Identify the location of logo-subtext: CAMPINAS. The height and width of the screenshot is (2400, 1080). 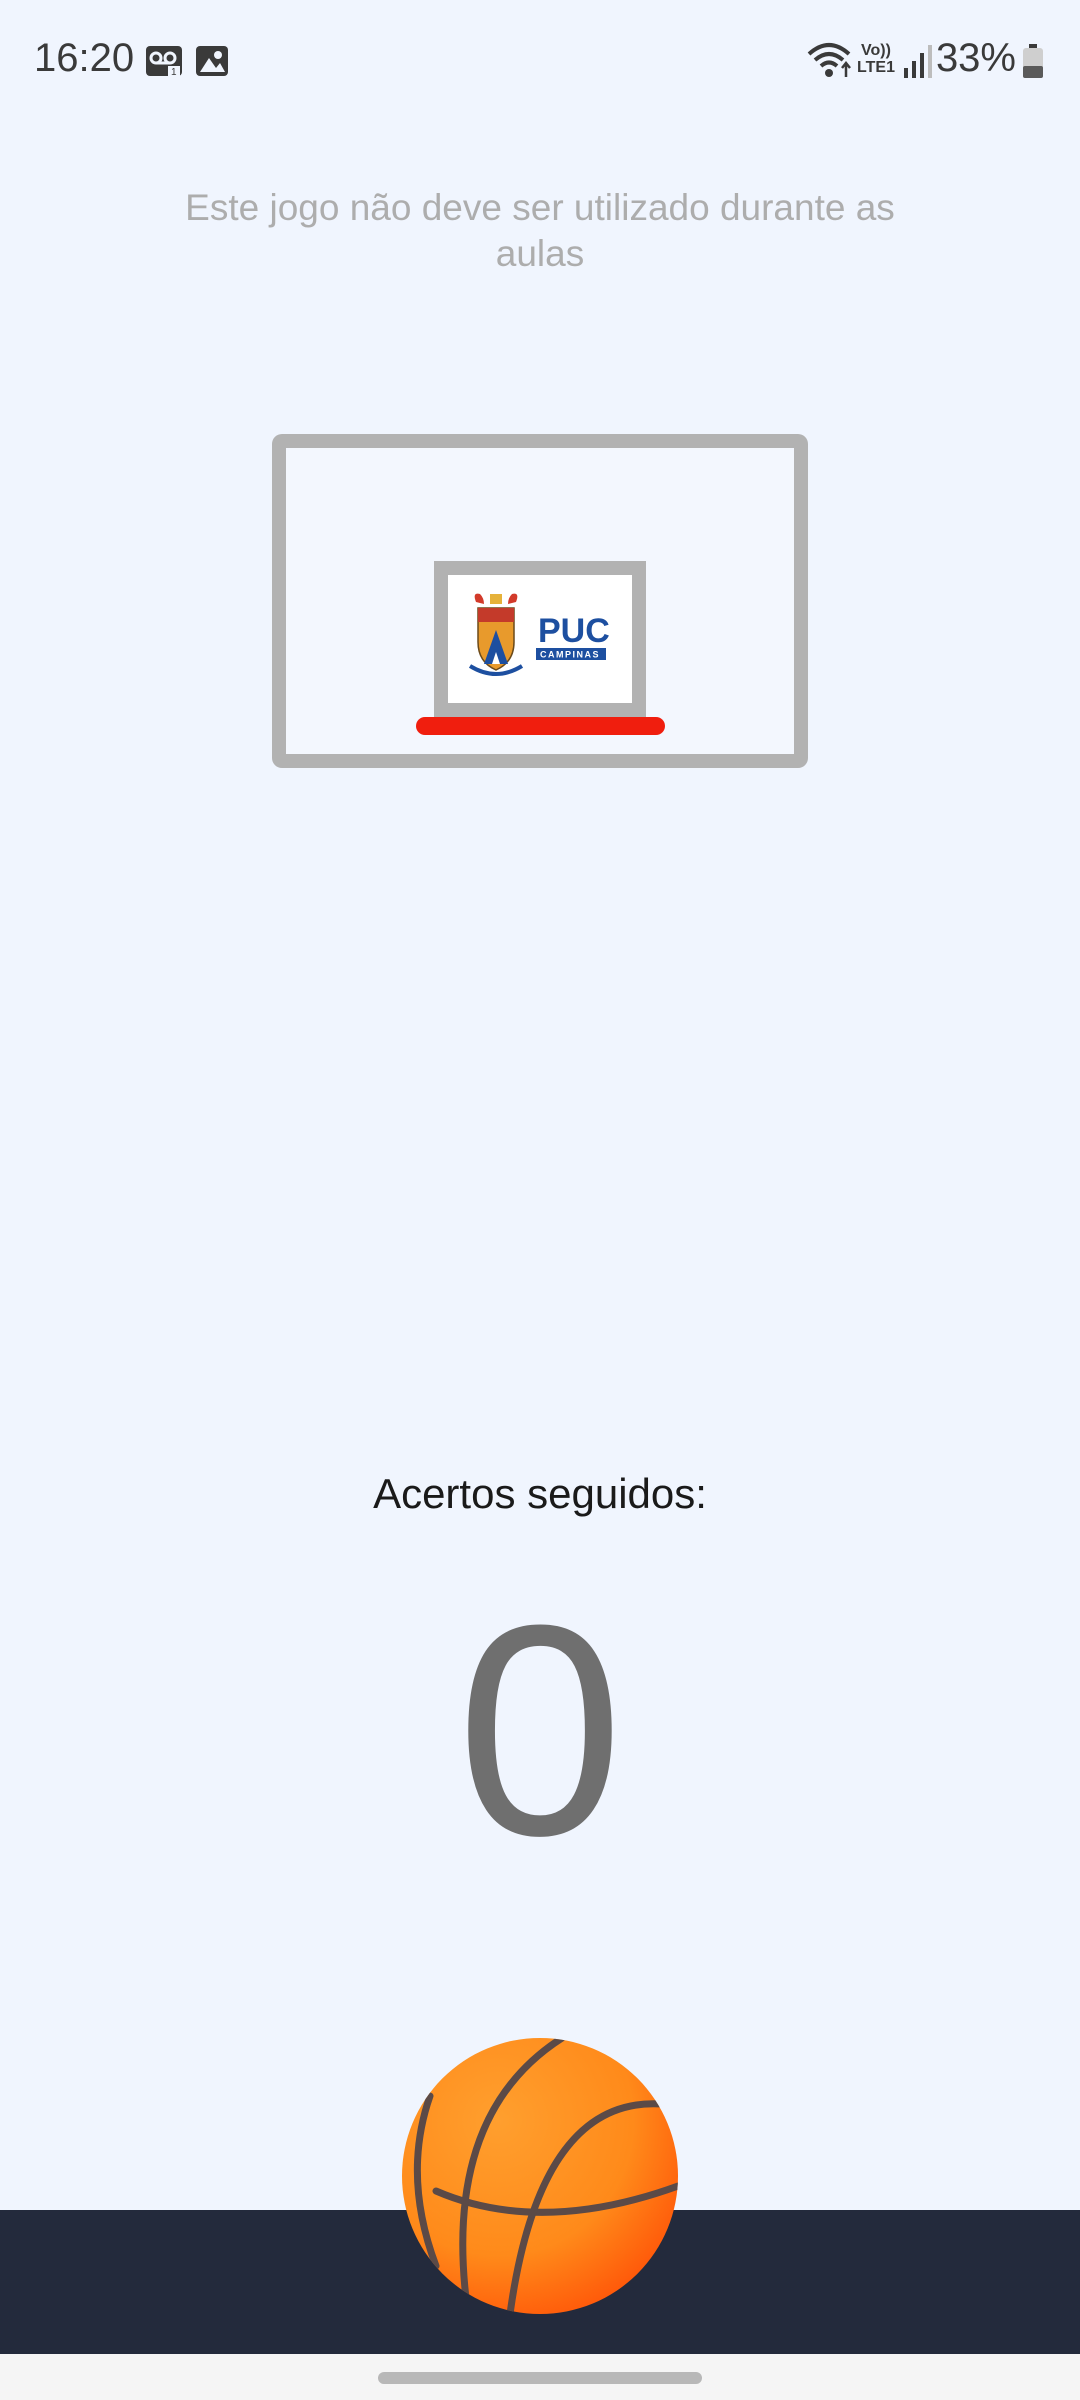
(570, 655).